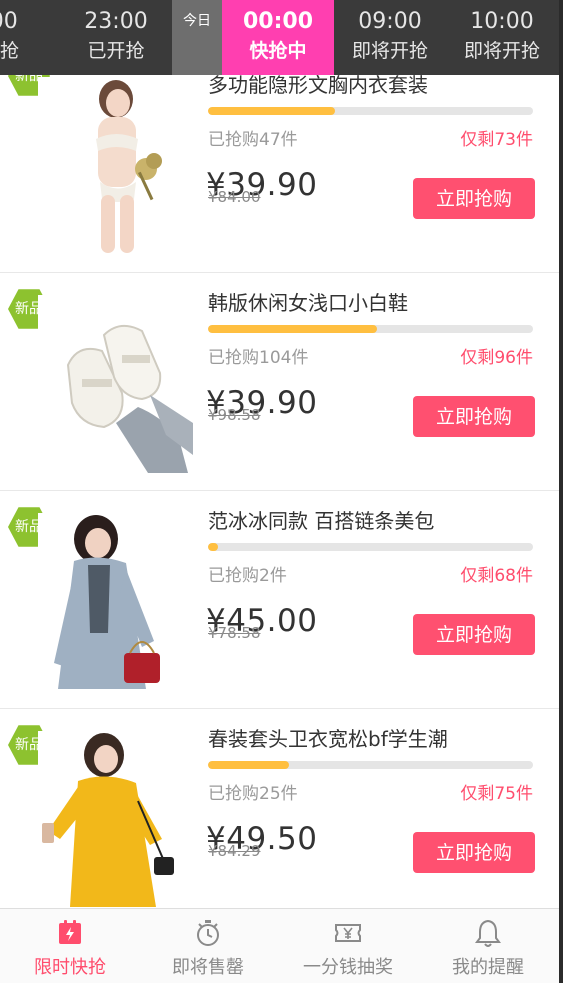  I want to click on flash-sale-icon, so click(70, 932).